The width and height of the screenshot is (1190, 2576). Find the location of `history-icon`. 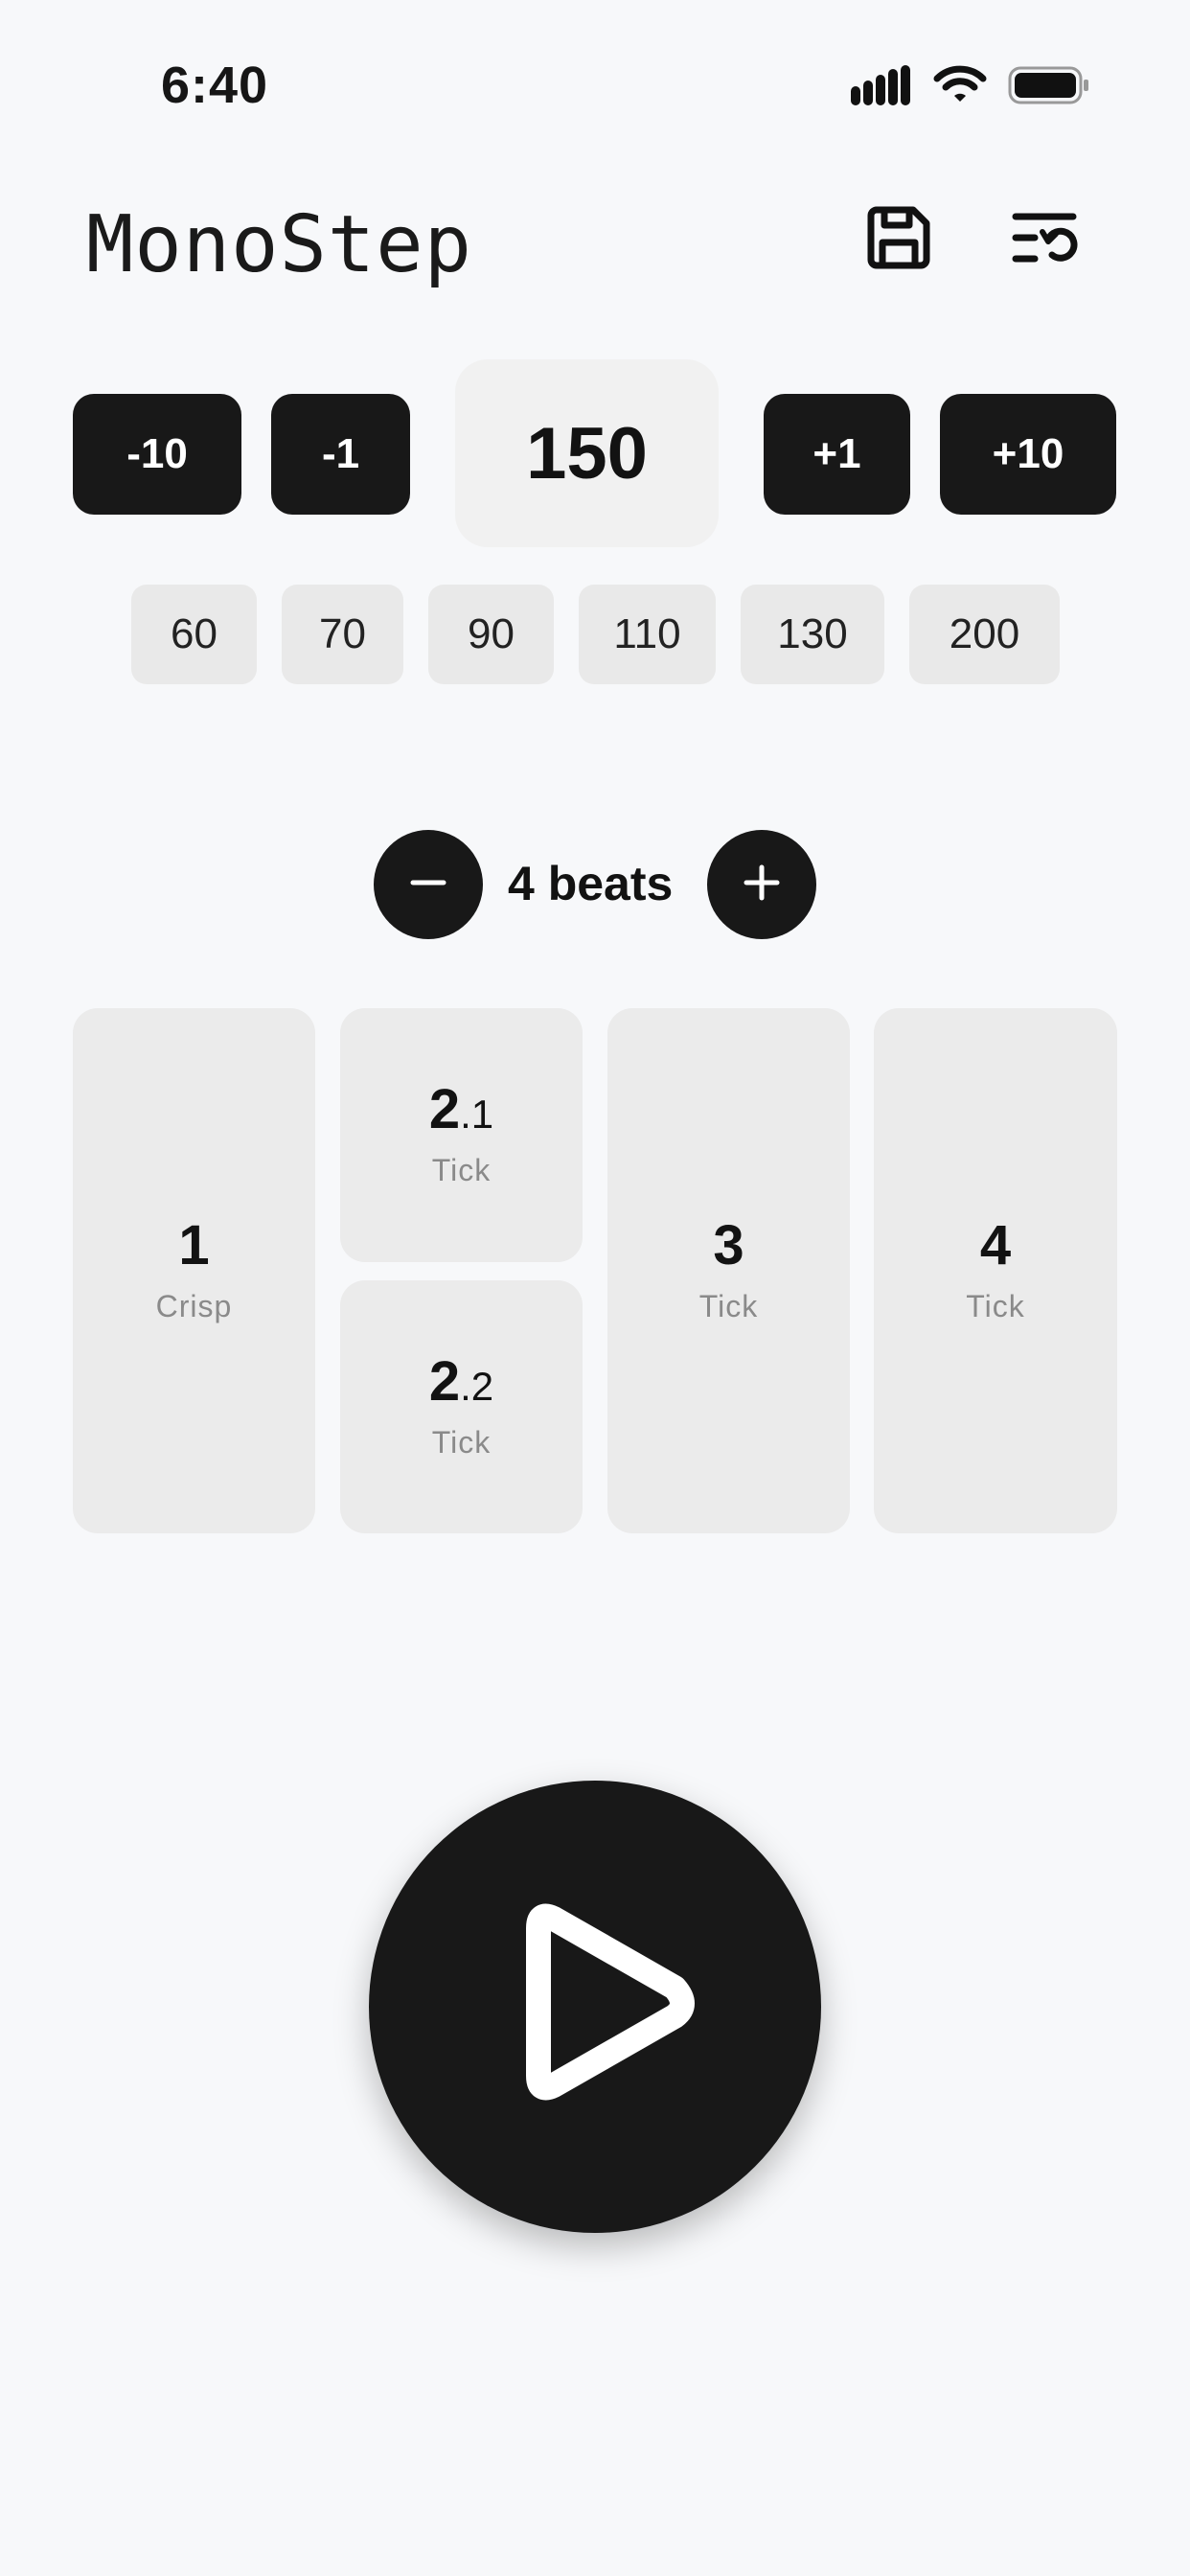

history-icon is located at coordinates (1044, 240).